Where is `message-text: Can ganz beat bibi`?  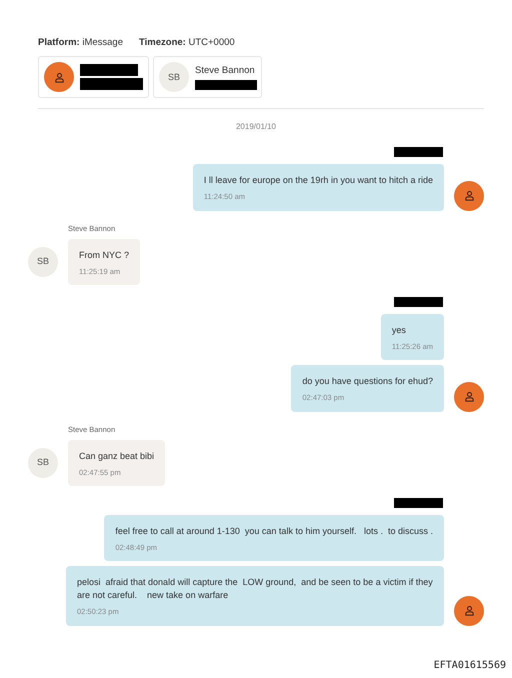
message-text: Can ganz beat bibi is located at coordinates (116, 456).